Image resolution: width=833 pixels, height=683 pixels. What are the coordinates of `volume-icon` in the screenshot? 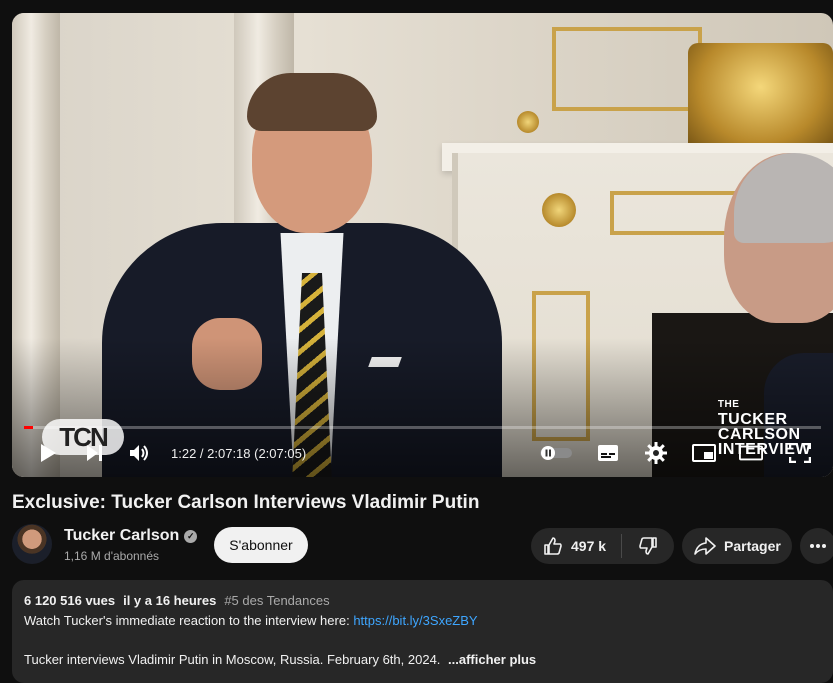 It's located at (140, 453).